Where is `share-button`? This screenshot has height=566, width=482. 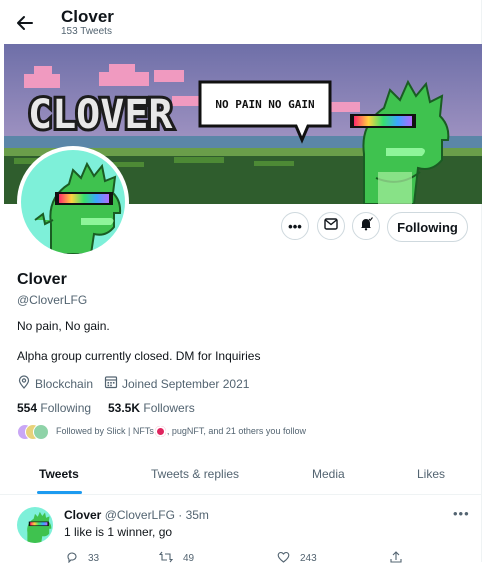 share-button is located at coordinates (396, 558).